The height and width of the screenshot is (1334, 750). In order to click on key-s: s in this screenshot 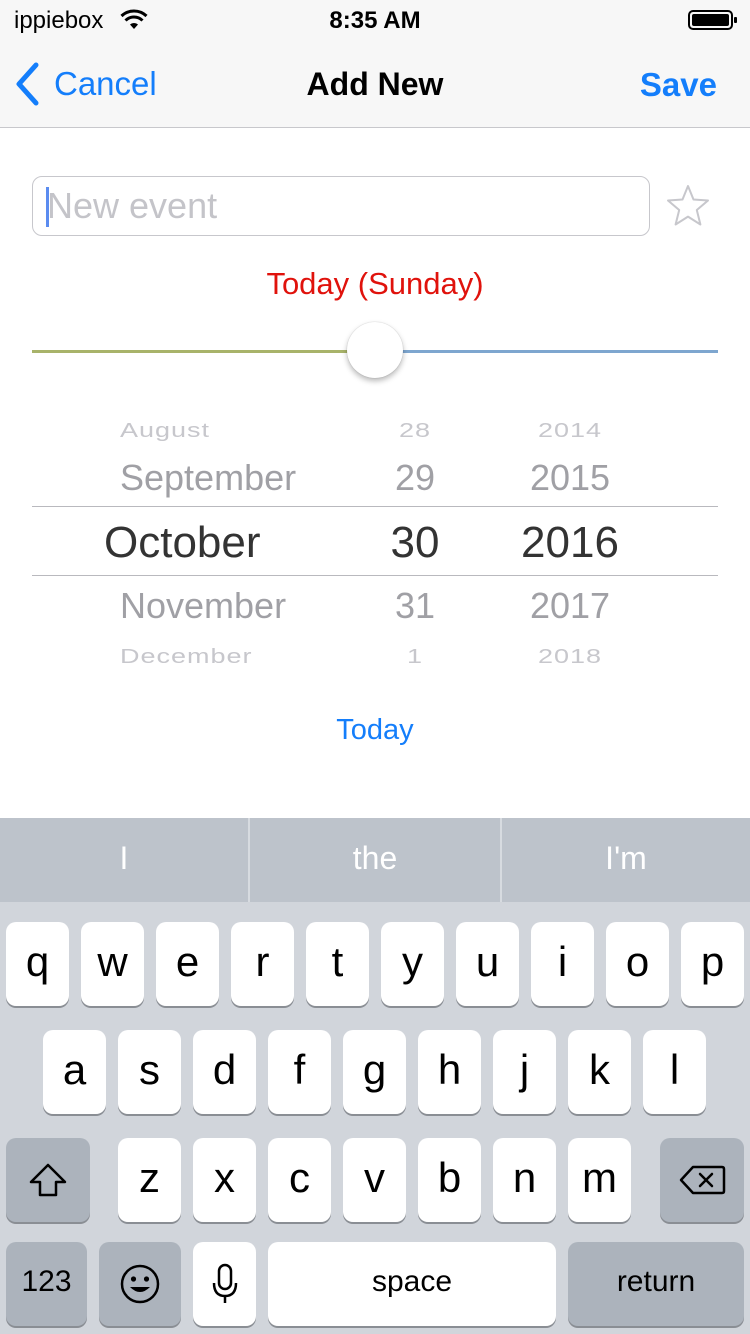, I will do `click(149, 1072)`.